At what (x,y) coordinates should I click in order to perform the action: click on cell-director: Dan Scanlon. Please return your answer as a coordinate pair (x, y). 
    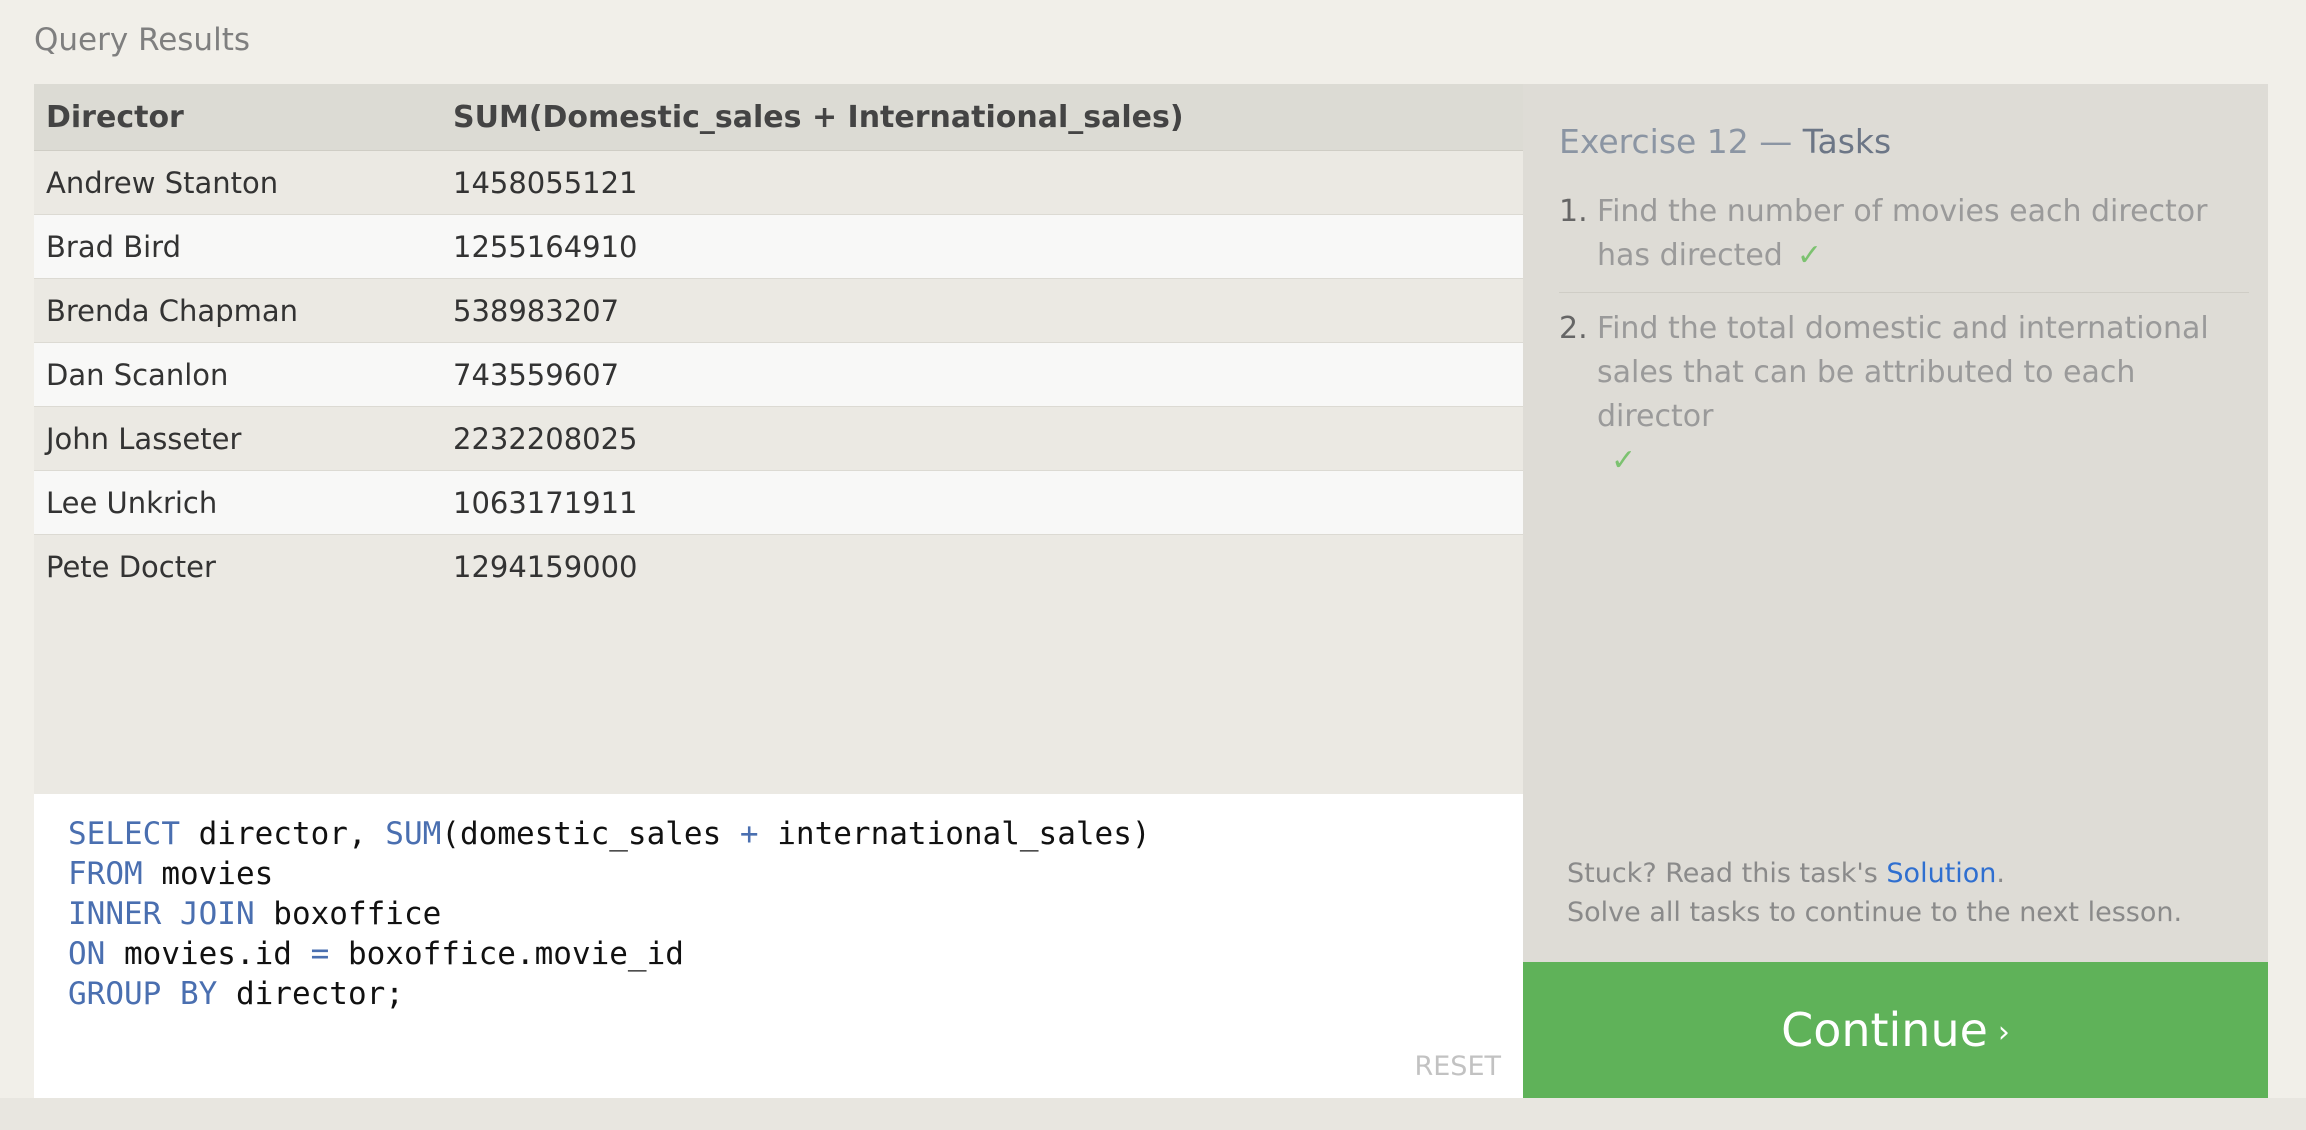
    Looking at the image, I should click on (237, 374).